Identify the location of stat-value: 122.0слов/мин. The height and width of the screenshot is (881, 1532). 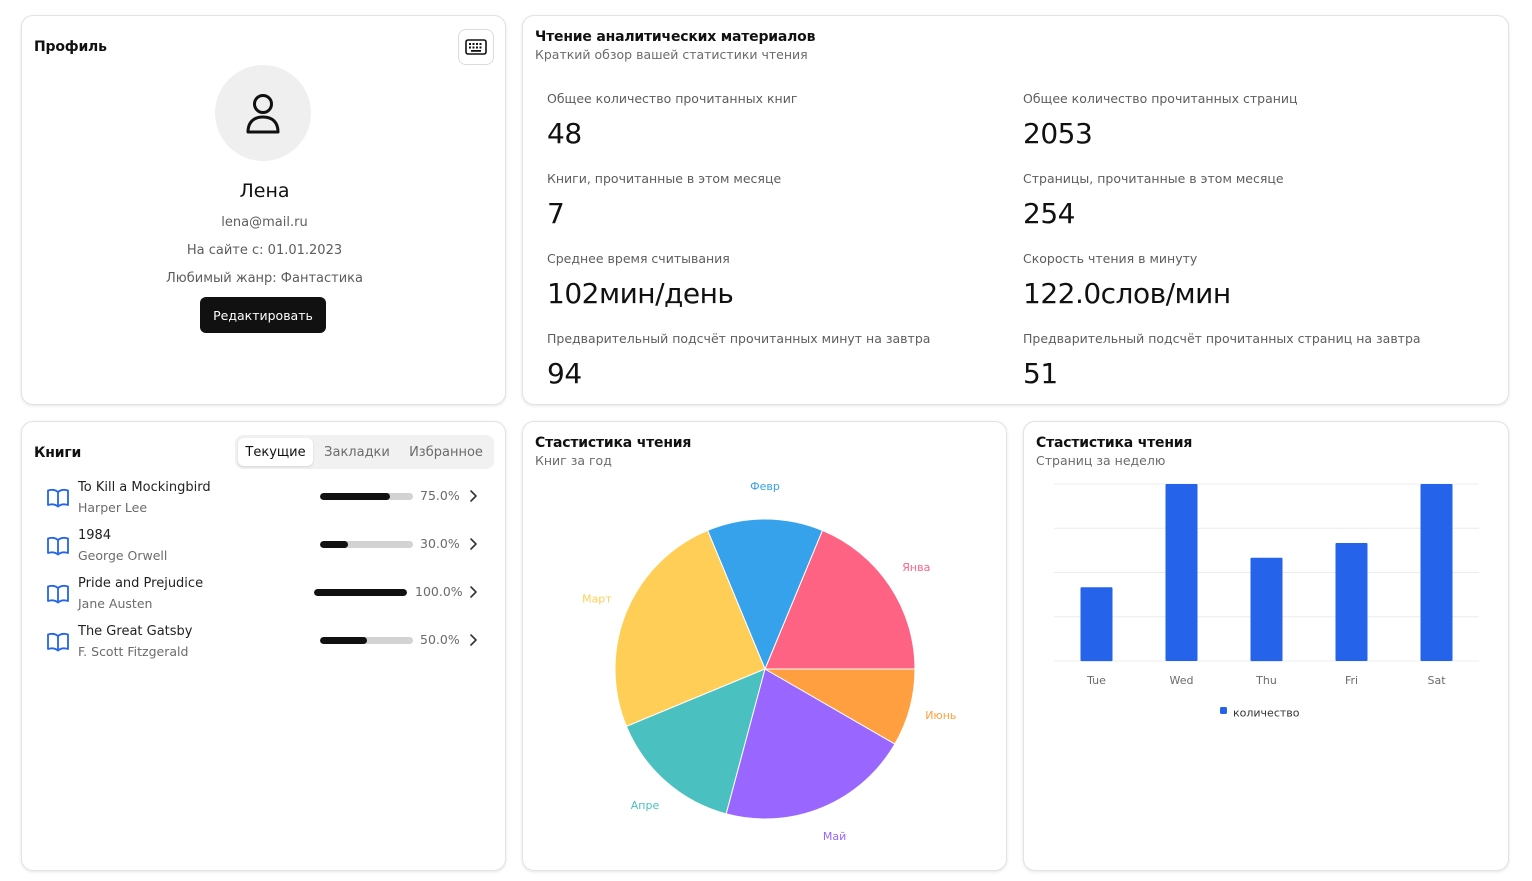
(1127, 293).